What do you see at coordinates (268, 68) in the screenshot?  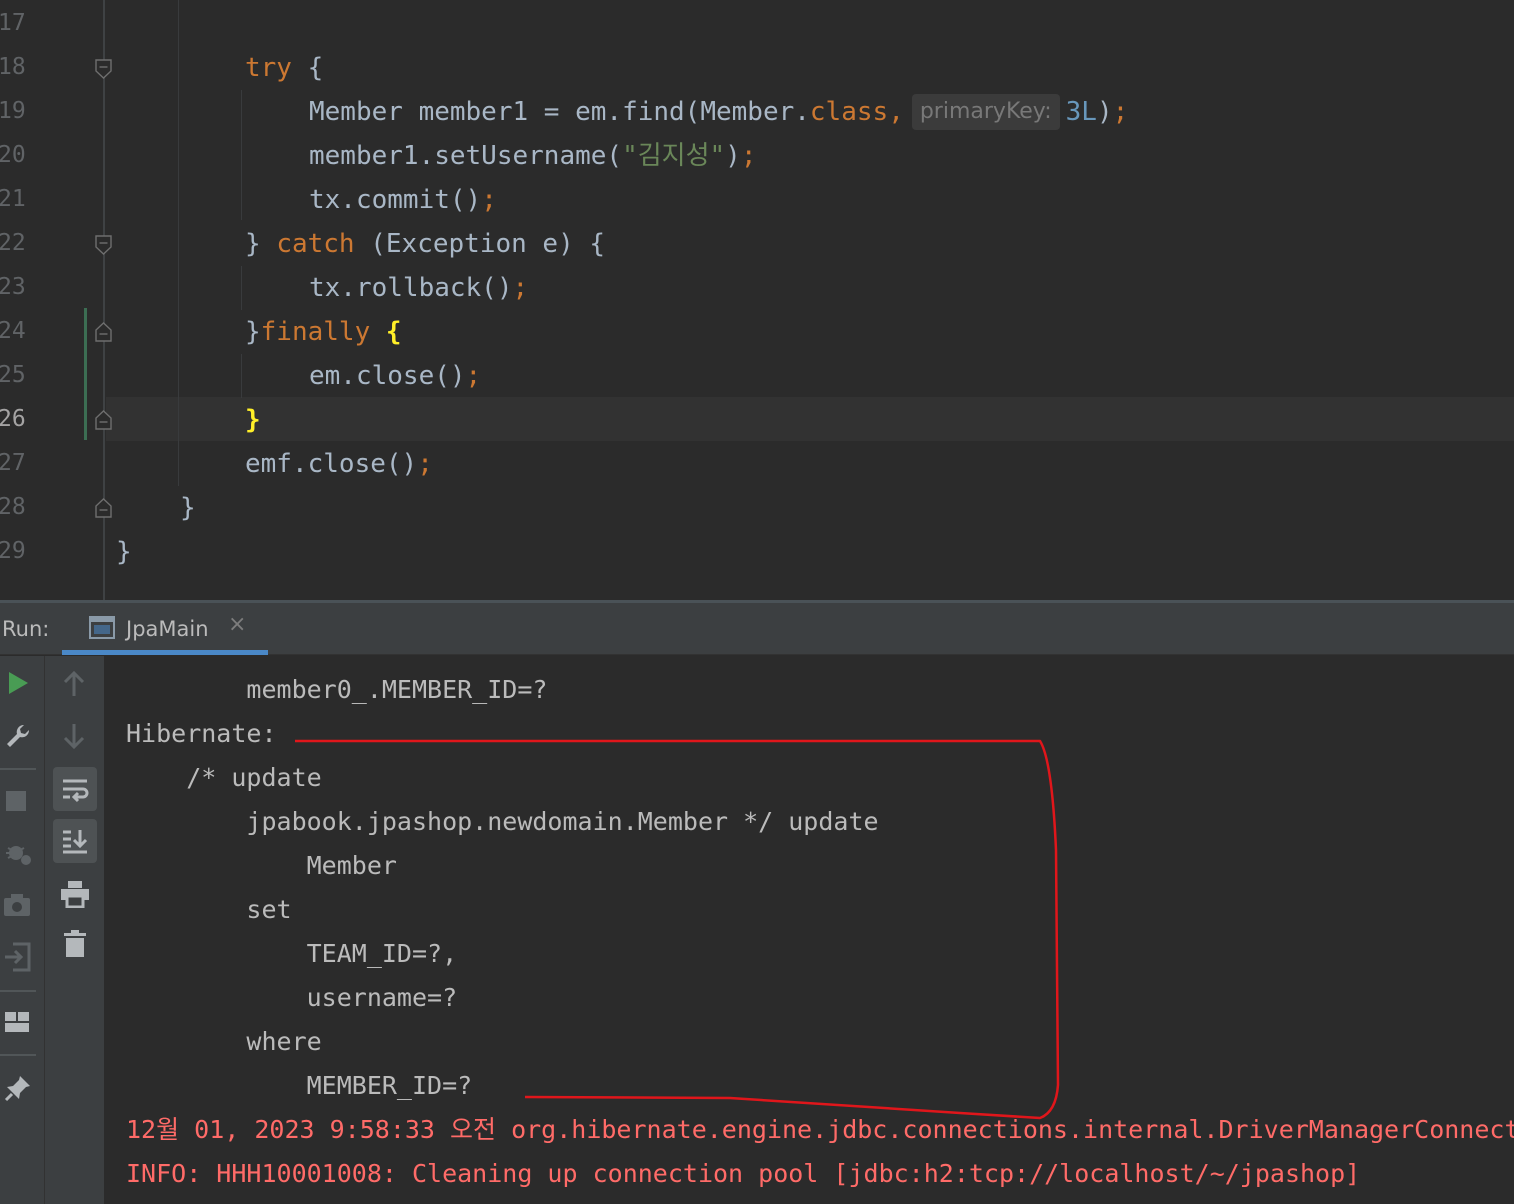 I see `keyword: try` at bounding box center [268, 68].